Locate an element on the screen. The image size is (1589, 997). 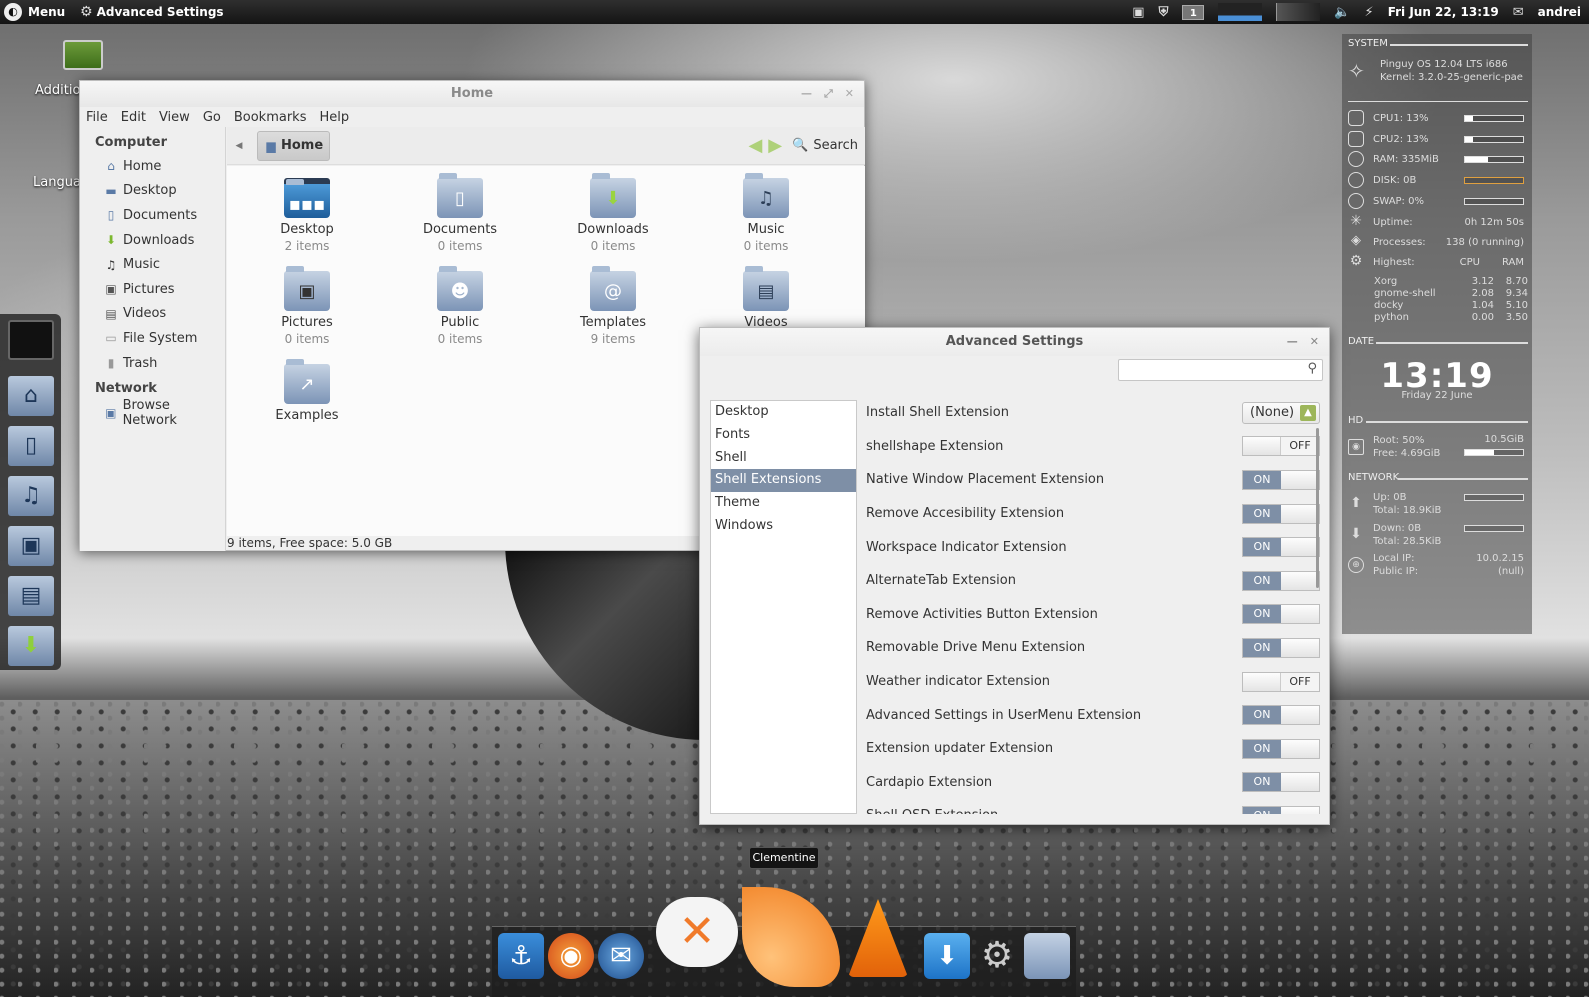
forward-arrow-icon: ▶ is located at coordinates (775, 145).